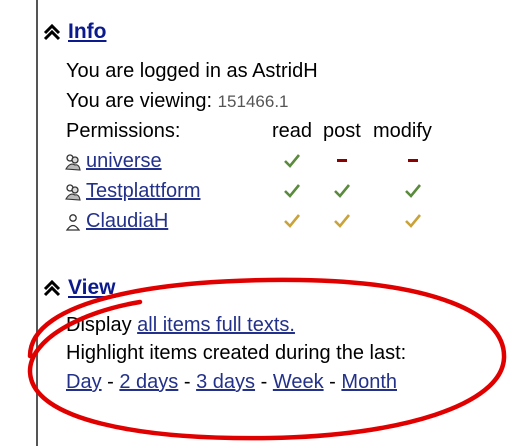  Describe the element at coordinates (127, 221) in the screenshot. I see `perm-link-claudiah: ClaudiaH` at that location.